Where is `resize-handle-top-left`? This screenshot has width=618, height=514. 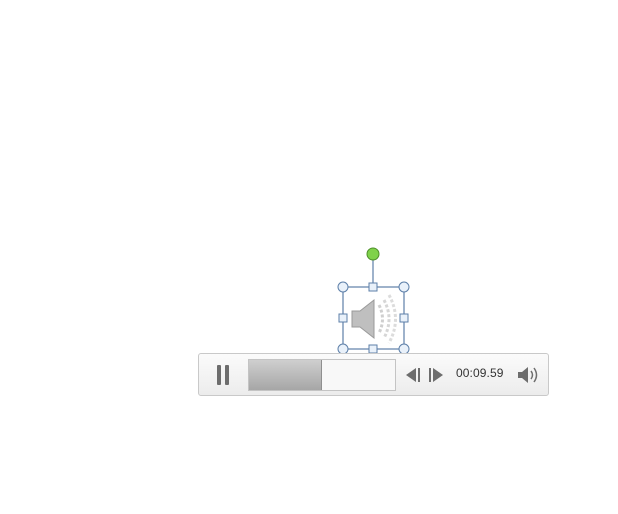 resize-handle-top-left is located at coordinates (343, 287).